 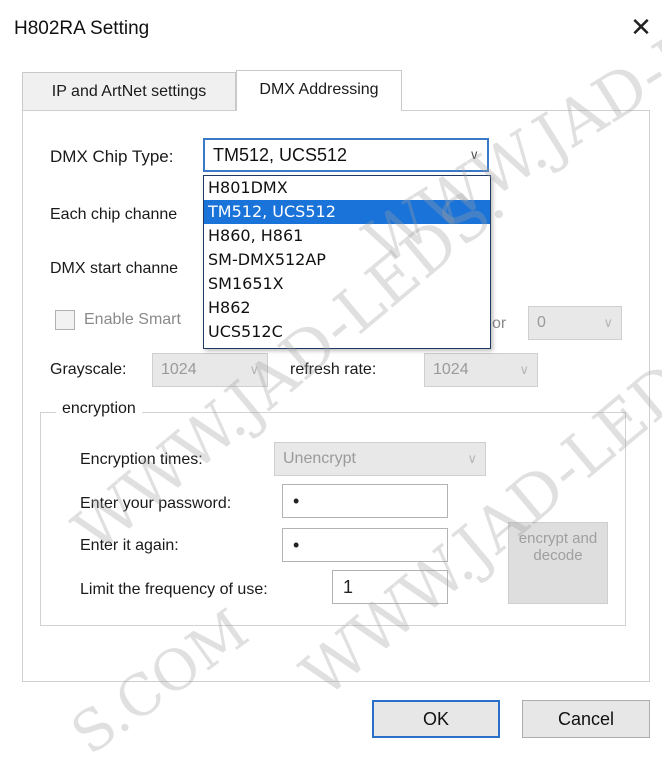 What do you see at coordinates (347, 332) in the screenshot?
I see `dropdown-option-ucs512c: UCS512C` at bounding box center [347, 332].